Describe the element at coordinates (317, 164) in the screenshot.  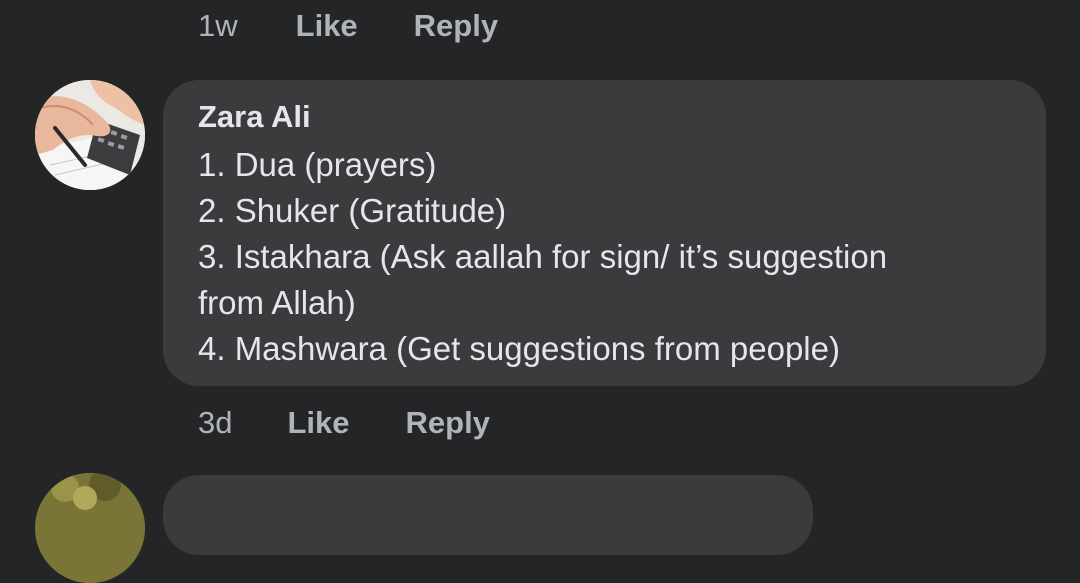
I see `comment-line: 1. Dua (prayers)` at that location.